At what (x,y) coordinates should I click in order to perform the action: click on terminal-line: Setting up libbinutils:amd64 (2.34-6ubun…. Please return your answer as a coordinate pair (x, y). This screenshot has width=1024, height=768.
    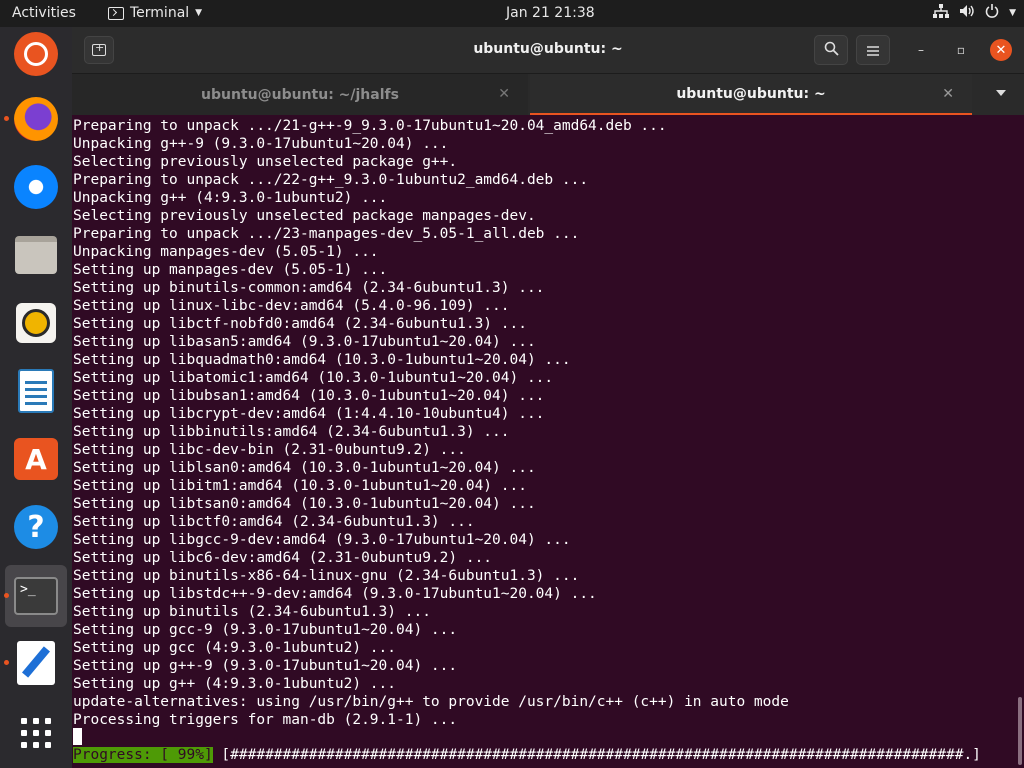
    Looking at the image, I should click on (291, 432).